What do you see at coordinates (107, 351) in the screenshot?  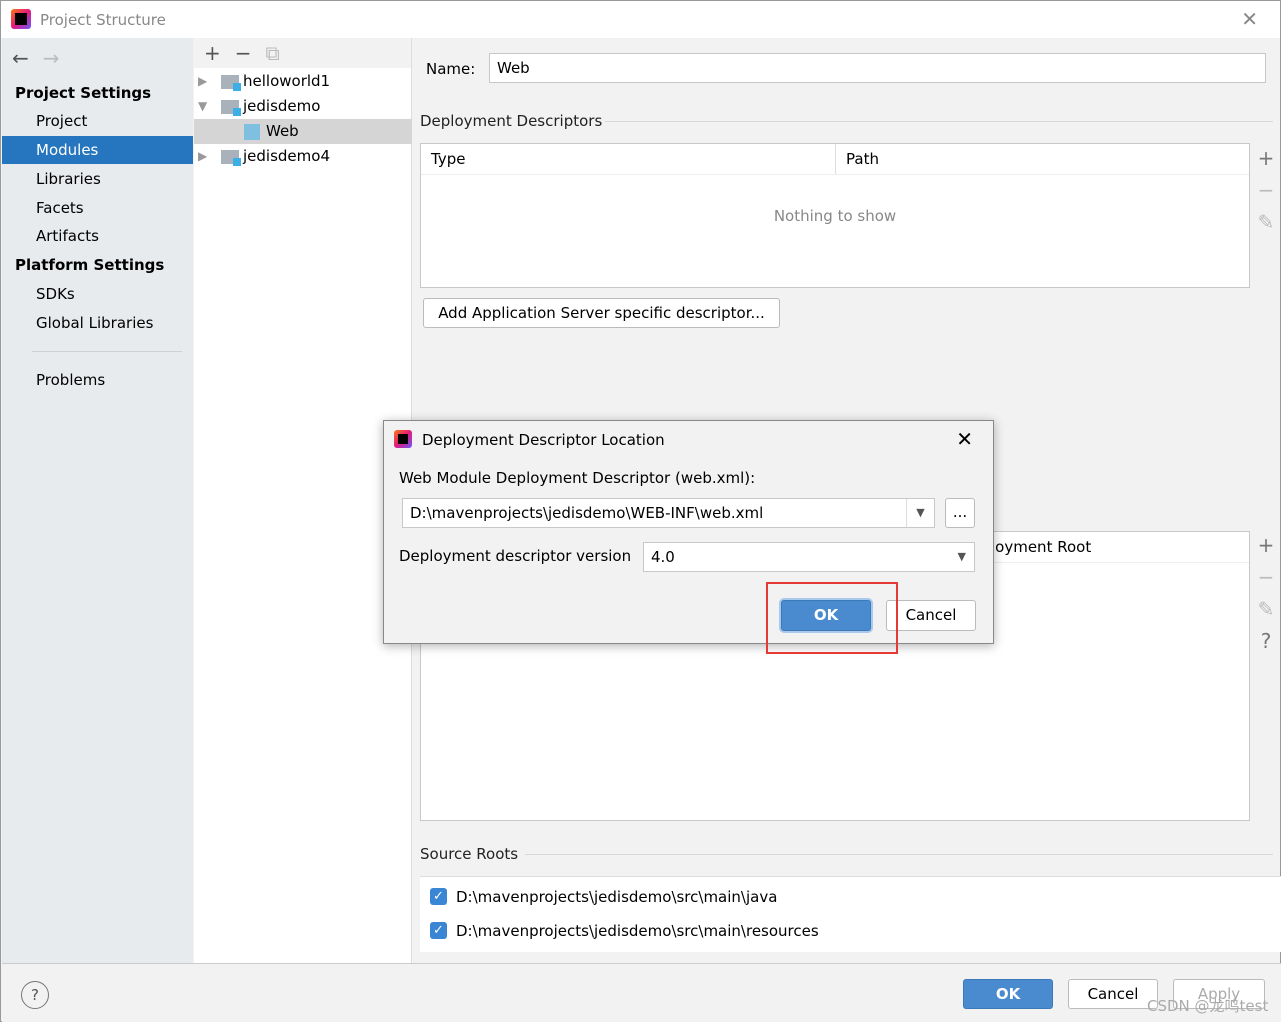 I see `divider` at bounding box center [107, 351].